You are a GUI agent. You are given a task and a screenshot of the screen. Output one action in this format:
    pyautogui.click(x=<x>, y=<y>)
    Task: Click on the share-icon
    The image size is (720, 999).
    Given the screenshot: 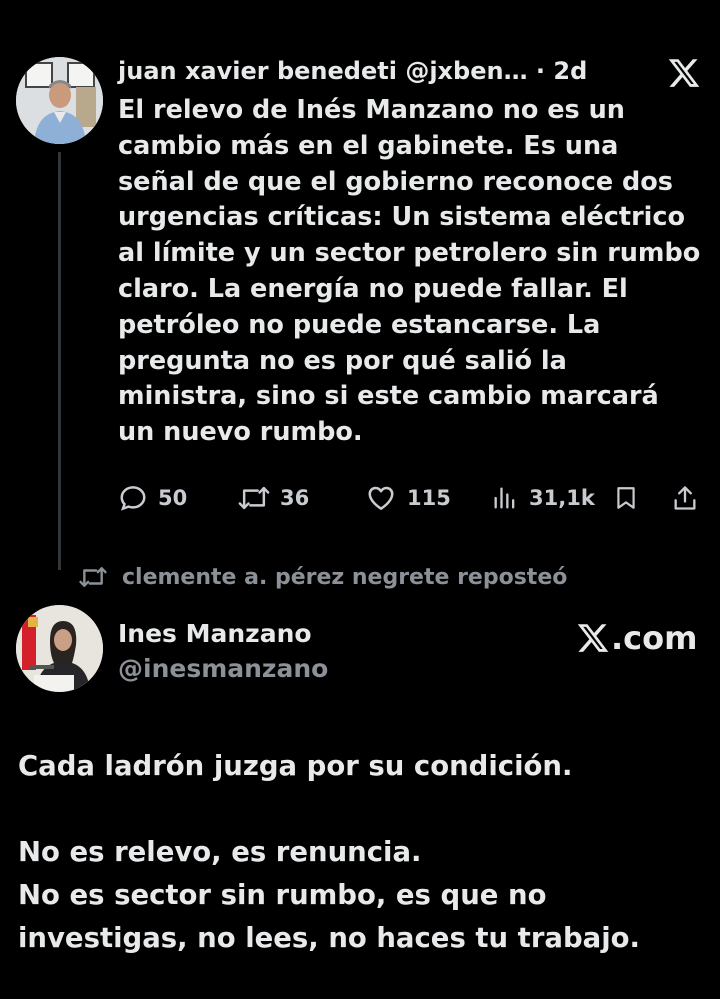 What is the action you would take?
    pyautogui.click(x=685, y=498)
    